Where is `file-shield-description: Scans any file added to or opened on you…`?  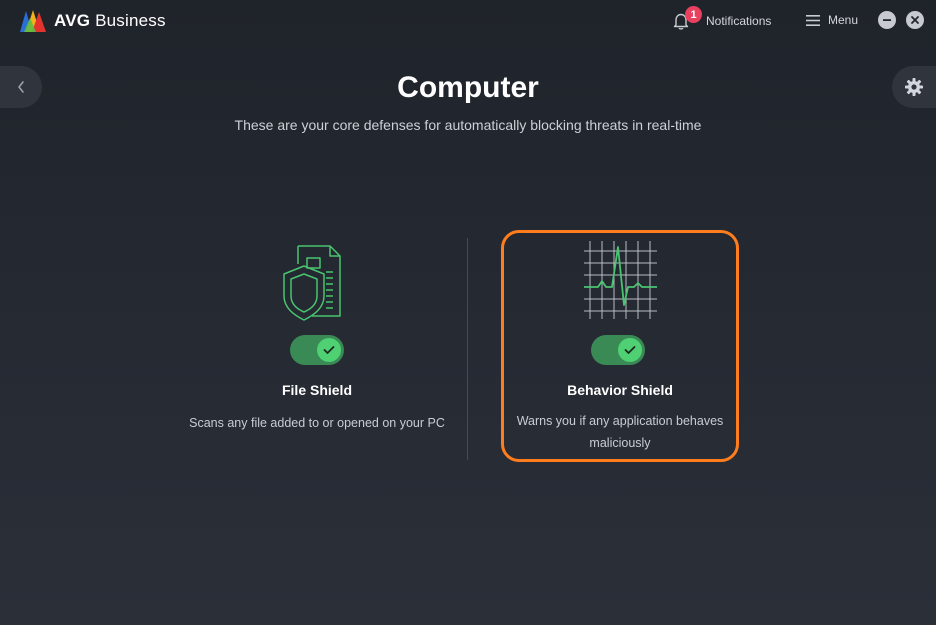
file-shield-description: Scans any file added to or opened on you… is located at coordinates (317, 423).